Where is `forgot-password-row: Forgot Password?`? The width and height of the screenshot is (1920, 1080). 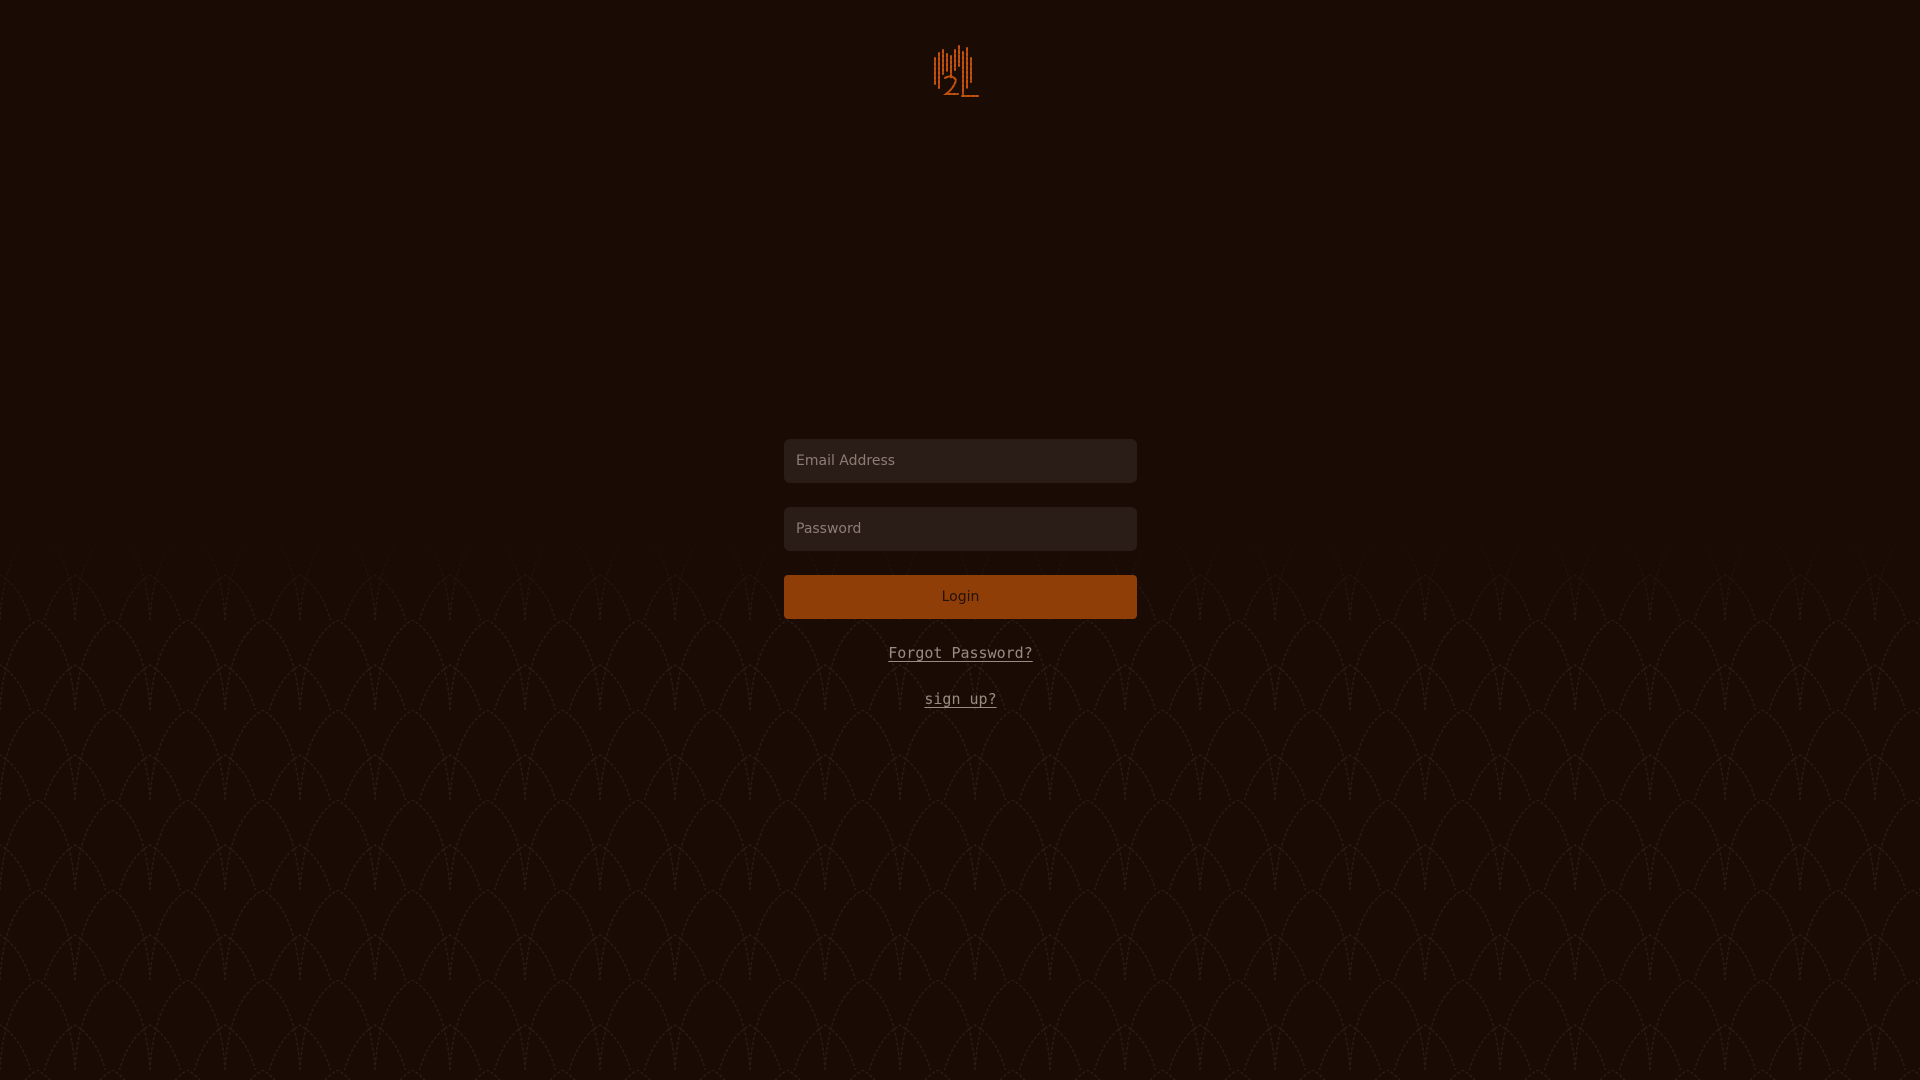 forgot-password-row: Forgot Password? is located at coordinates (960, 653).